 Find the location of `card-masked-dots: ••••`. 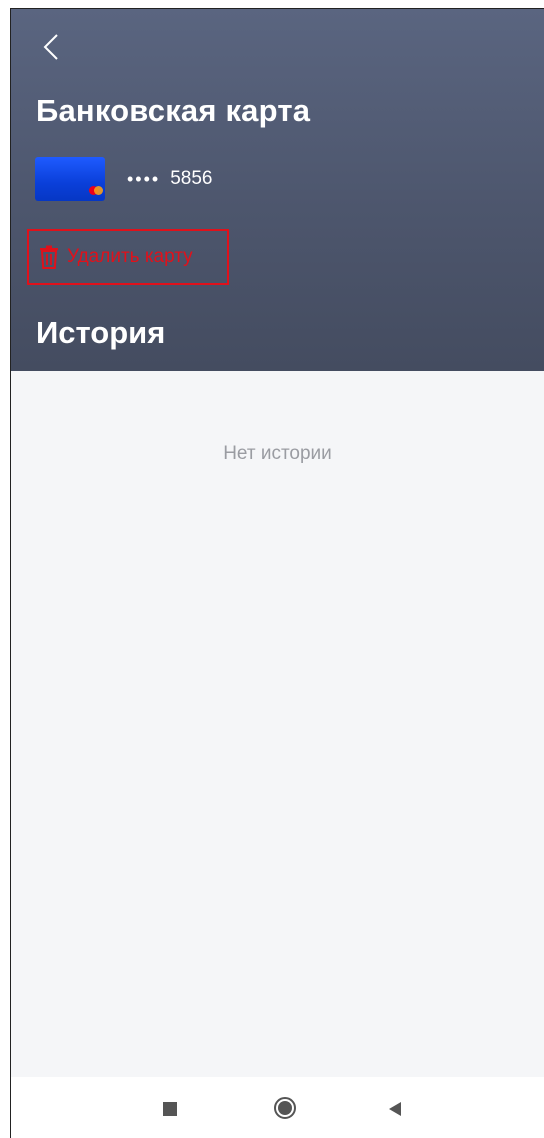

card-masked-dots: •••• is located at coordinates (144, 178).